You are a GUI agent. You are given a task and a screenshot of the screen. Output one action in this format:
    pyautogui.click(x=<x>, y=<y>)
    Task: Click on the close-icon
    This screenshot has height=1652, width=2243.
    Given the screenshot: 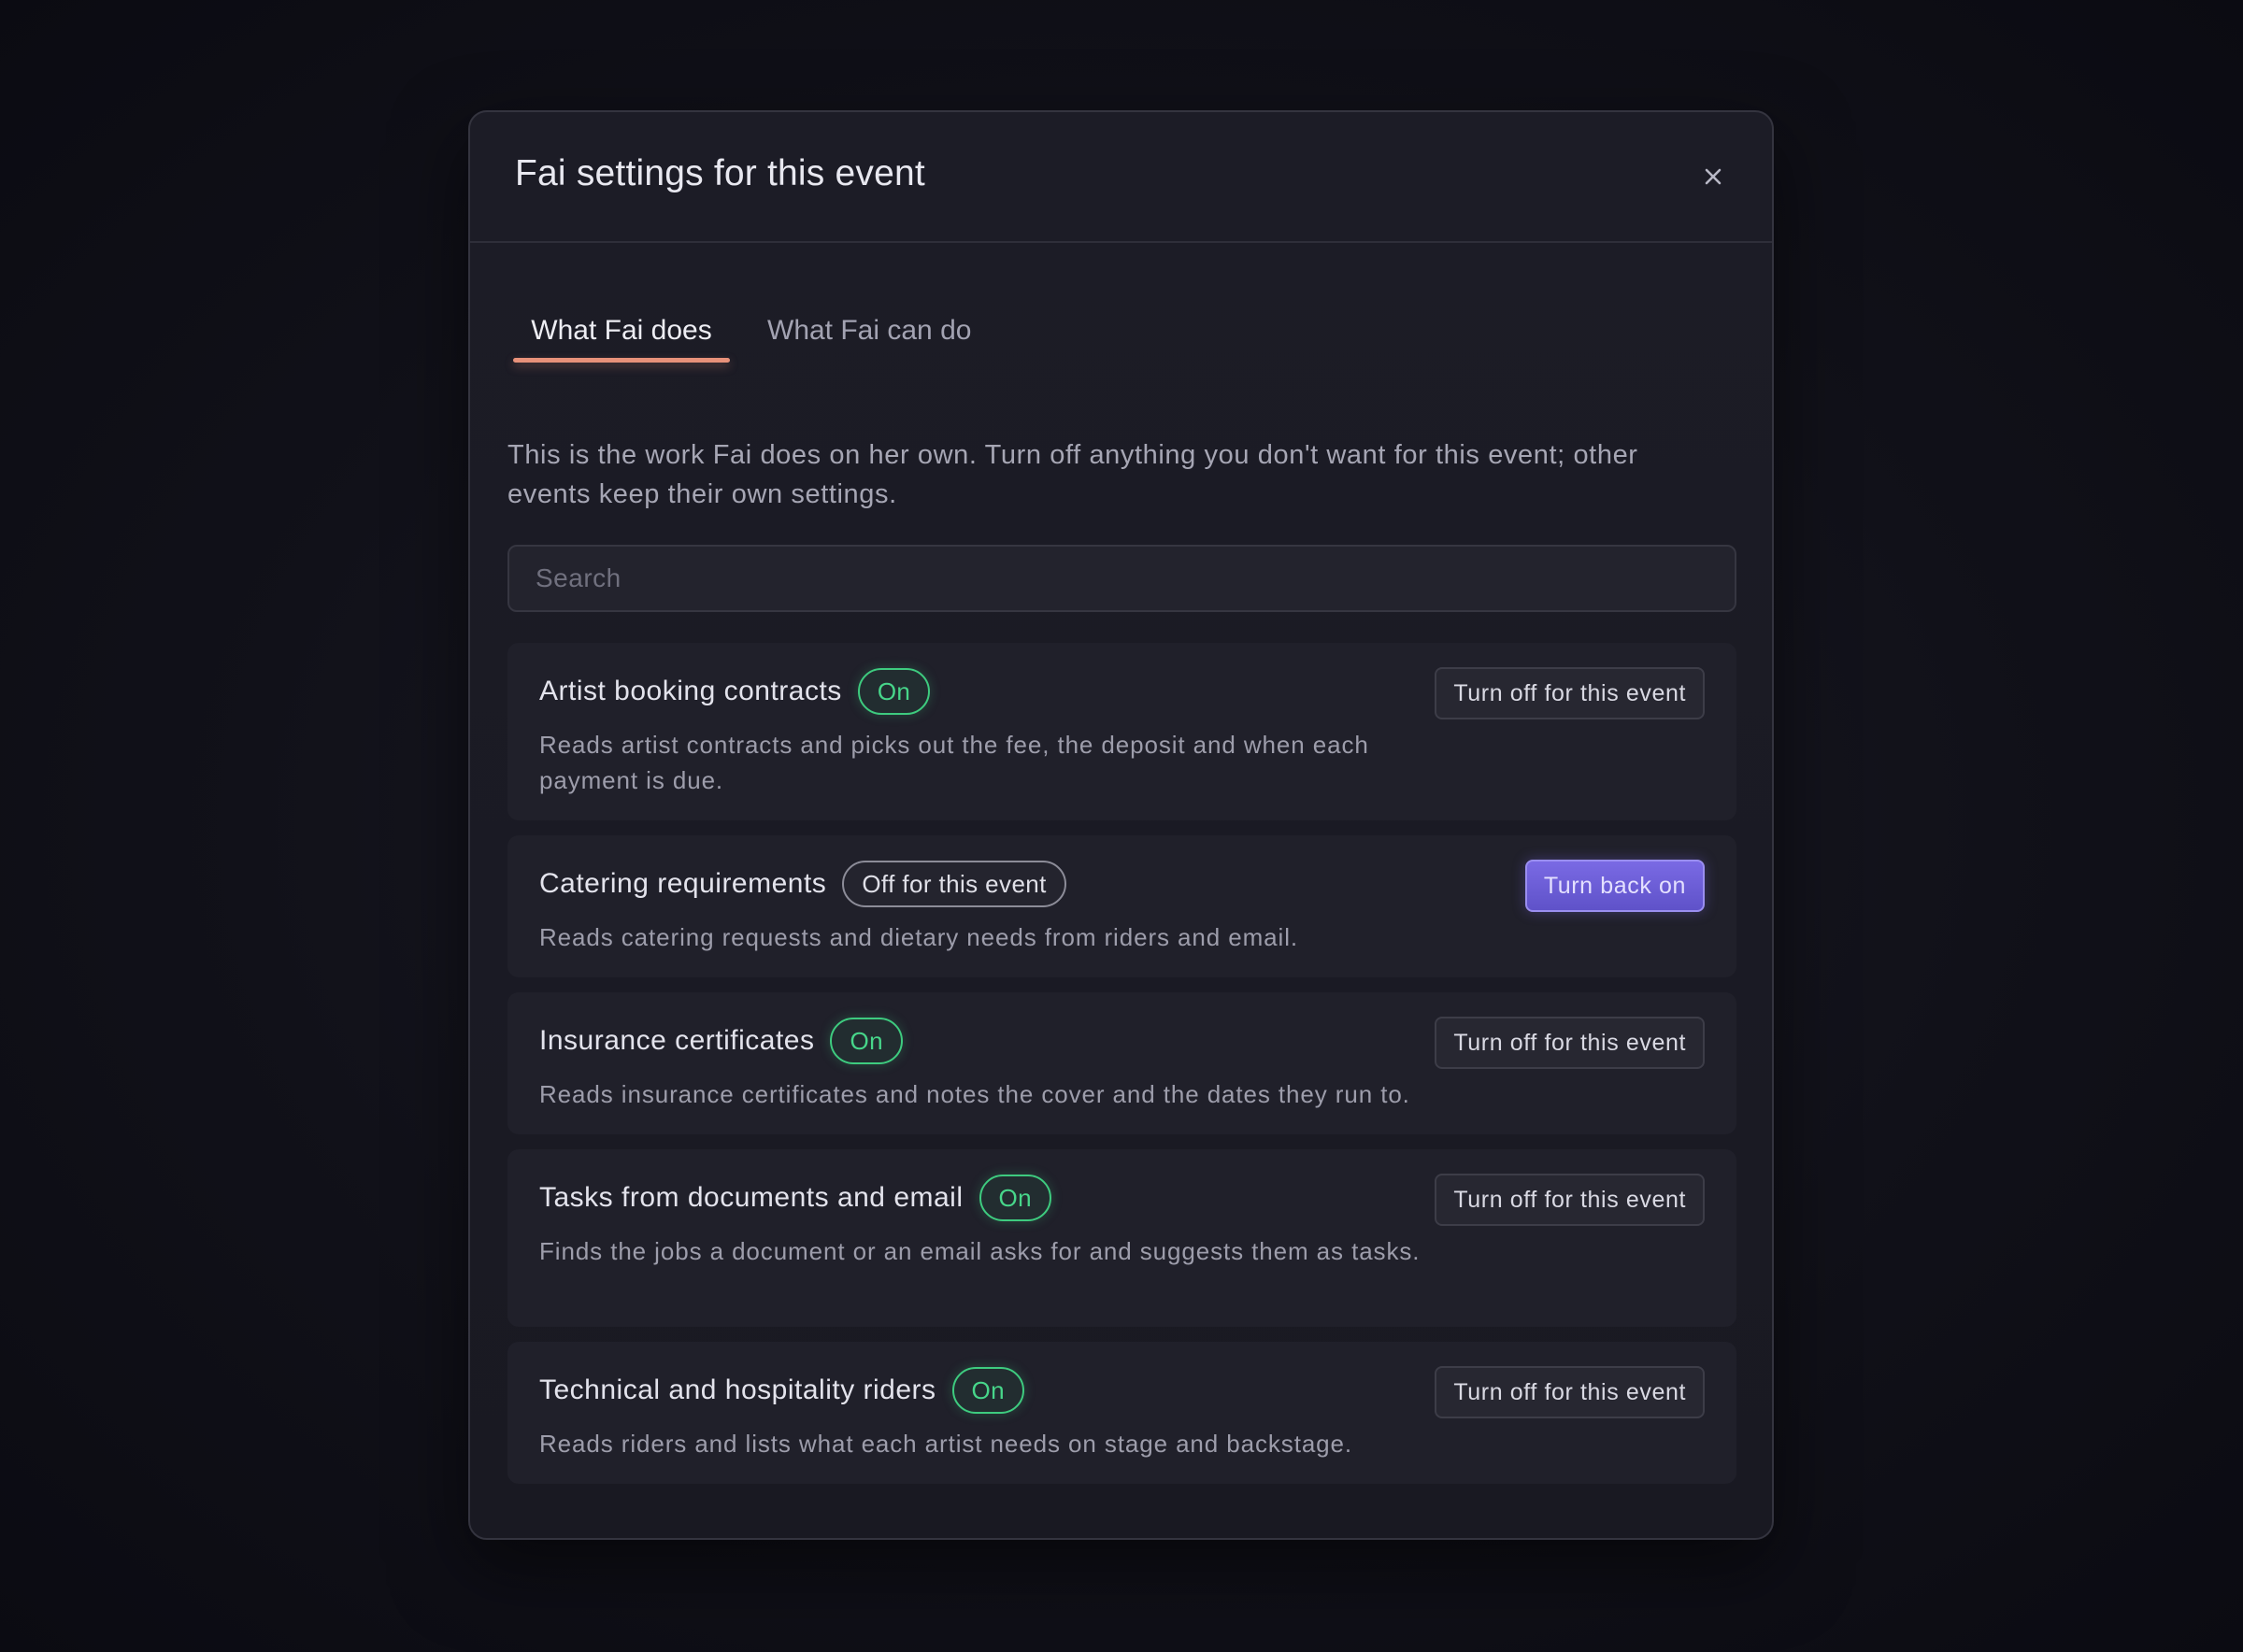 What is the action you would take?
    pyautogui.click(x=1713, y=176)
    